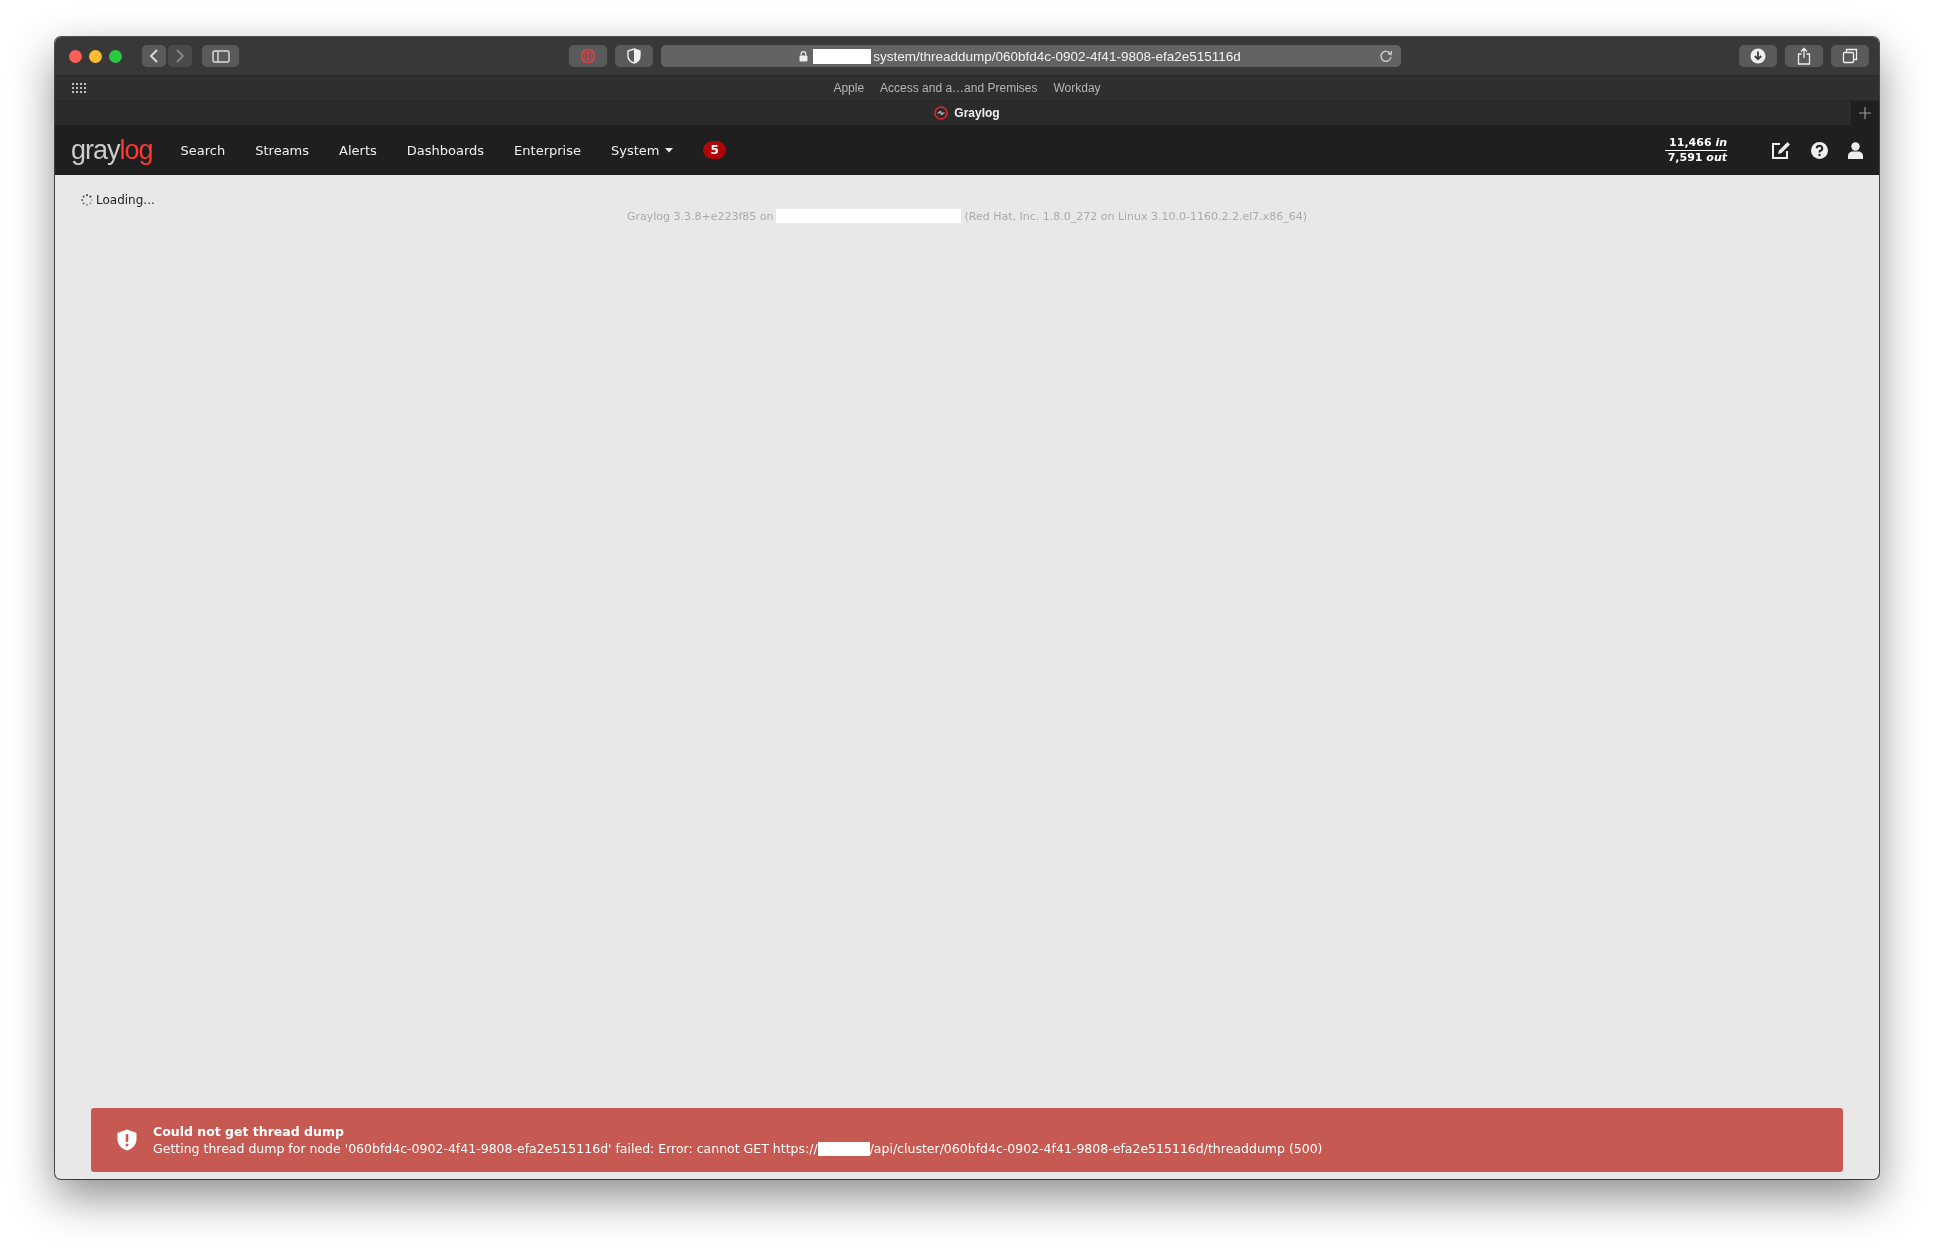  I want to click on share-icon, so click(1804, 56).